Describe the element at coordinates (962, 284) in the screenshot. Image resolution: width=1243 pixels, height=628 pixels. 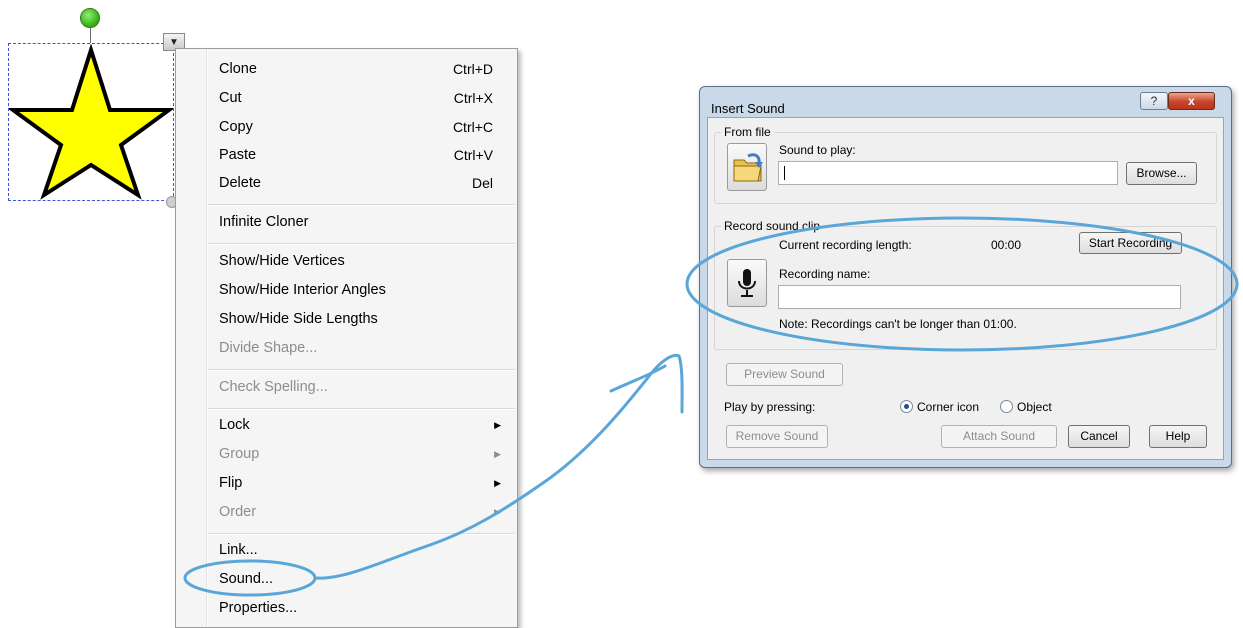
I see `record-group-highlight-ellipse` at that location.